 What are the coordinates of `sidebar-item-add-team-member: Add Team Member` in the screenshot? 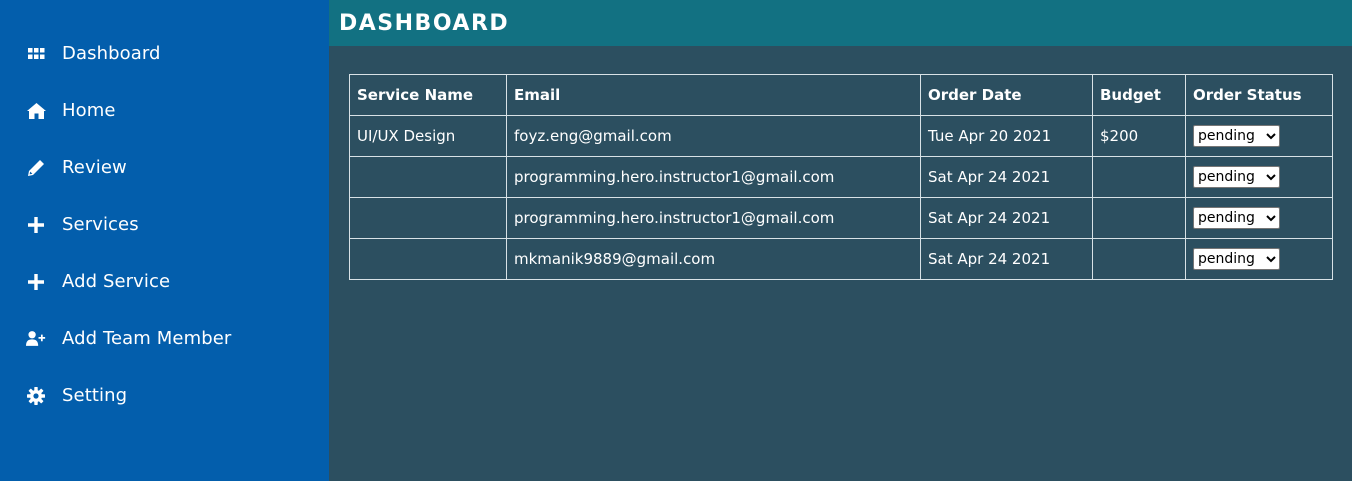 It's located at (164, 338).